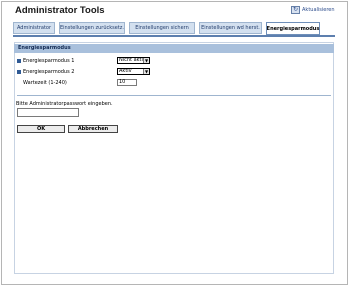 The width and height of the screenshot is (350, 287). Describe the element at coordinates (92, 28) in the screenshot. I see `tab-settings-reset: Einstellungen zurücksetz.` at that location.